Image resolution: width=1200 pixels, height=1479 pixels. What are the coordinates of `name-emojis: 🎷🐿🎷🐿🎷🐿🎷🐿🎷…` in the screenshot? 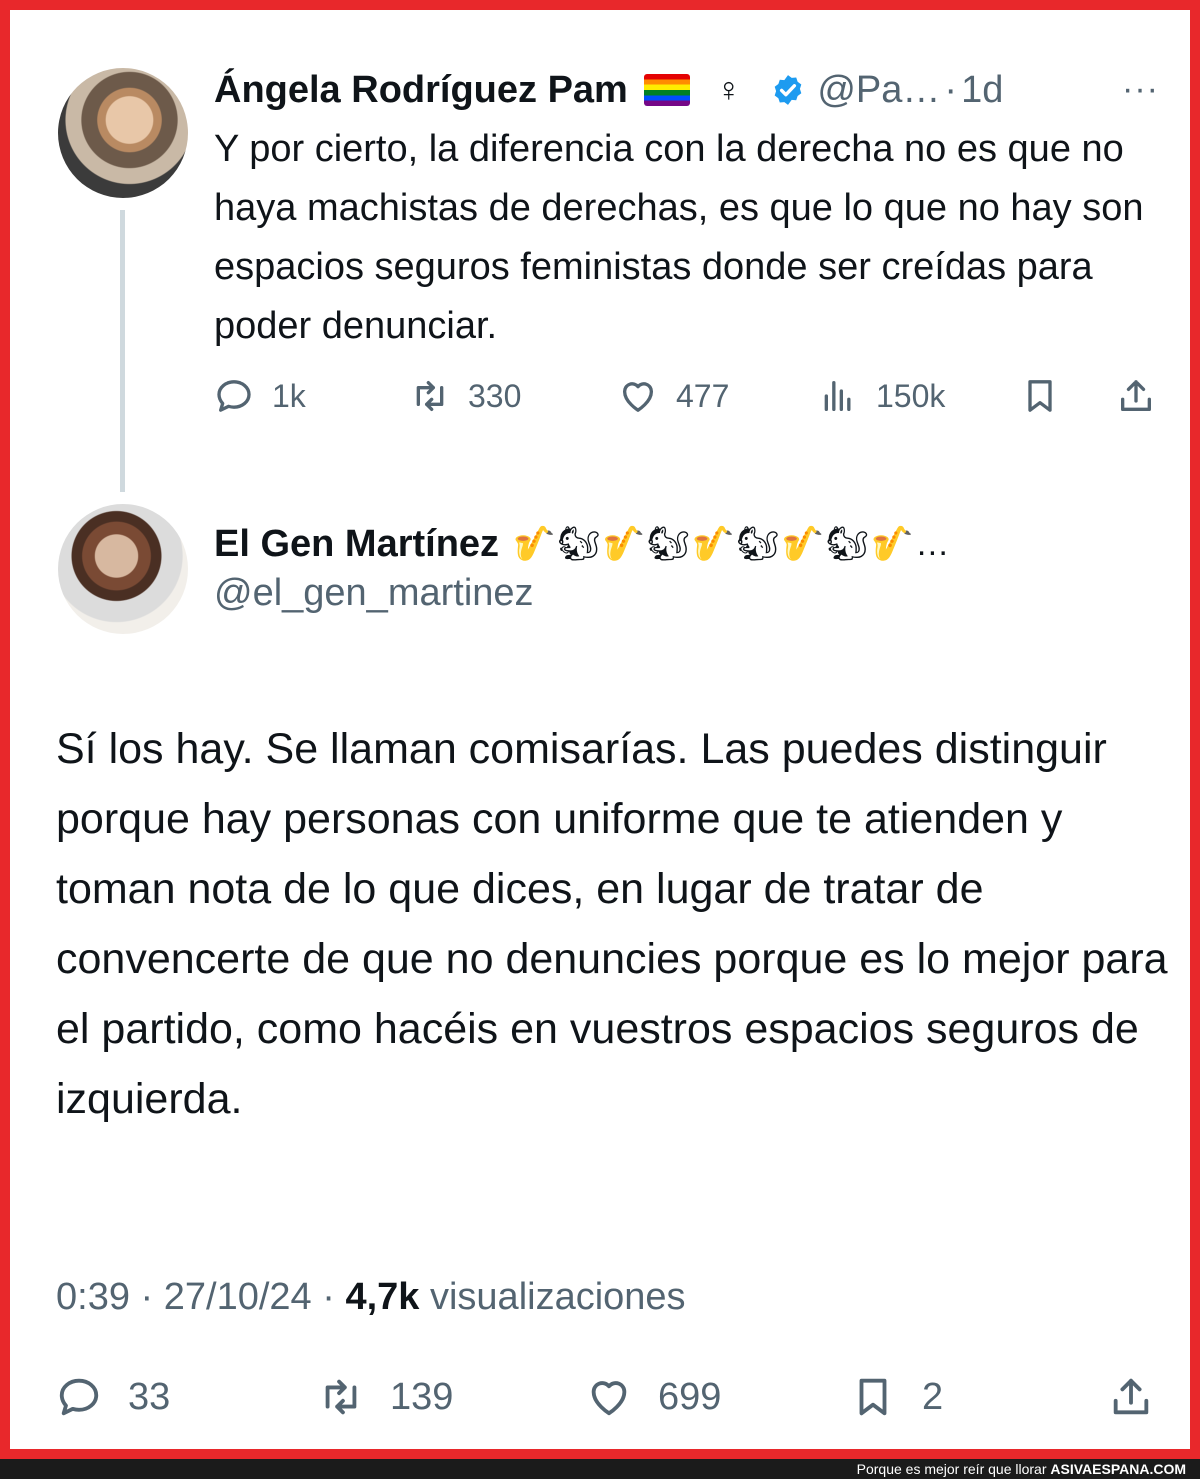 It's located at (732, 544).